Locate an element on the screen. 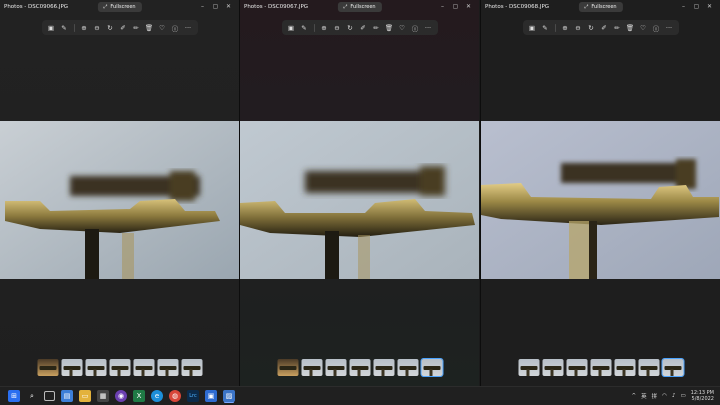 This screenshot has width=720, height=405. volume-icon: ♪ is located at coordinates (674, 396).